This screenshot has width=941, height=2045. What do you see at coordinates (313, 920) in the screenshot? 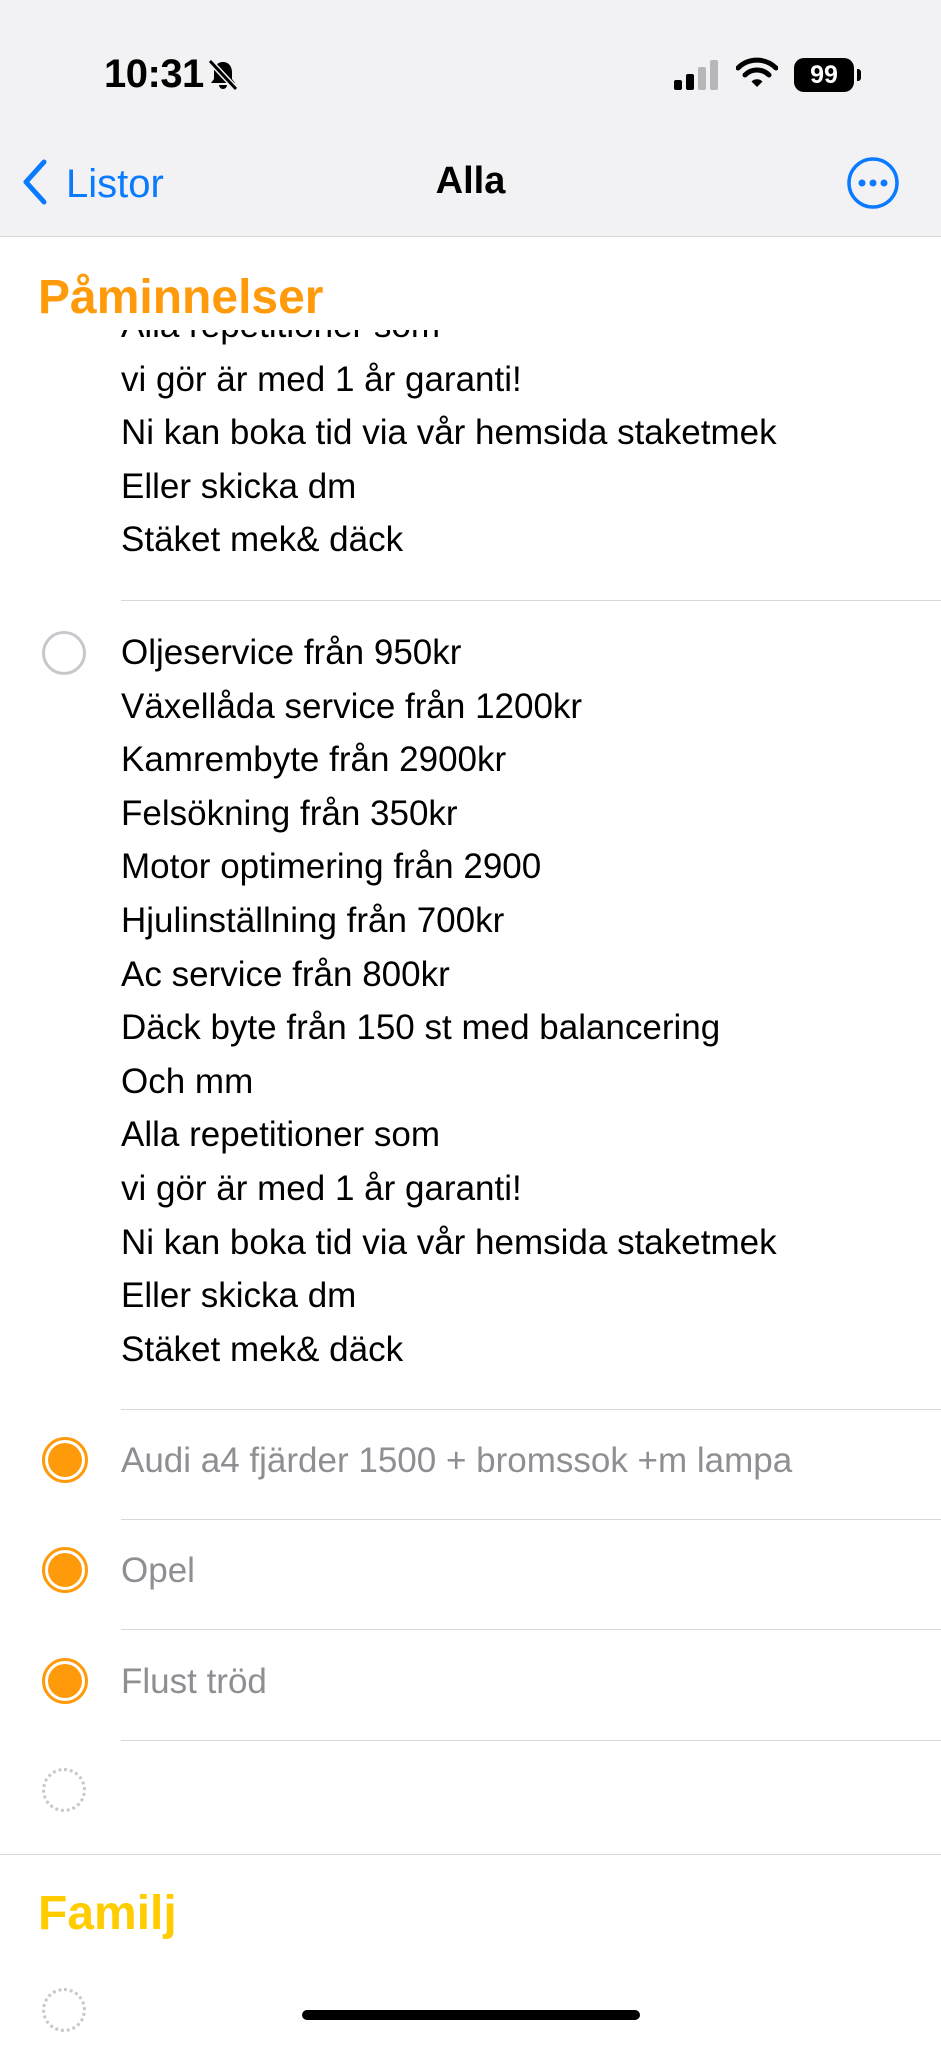
I see `reminder-line: Hjulinställning från 700kr` at bounding box center [313, 920].